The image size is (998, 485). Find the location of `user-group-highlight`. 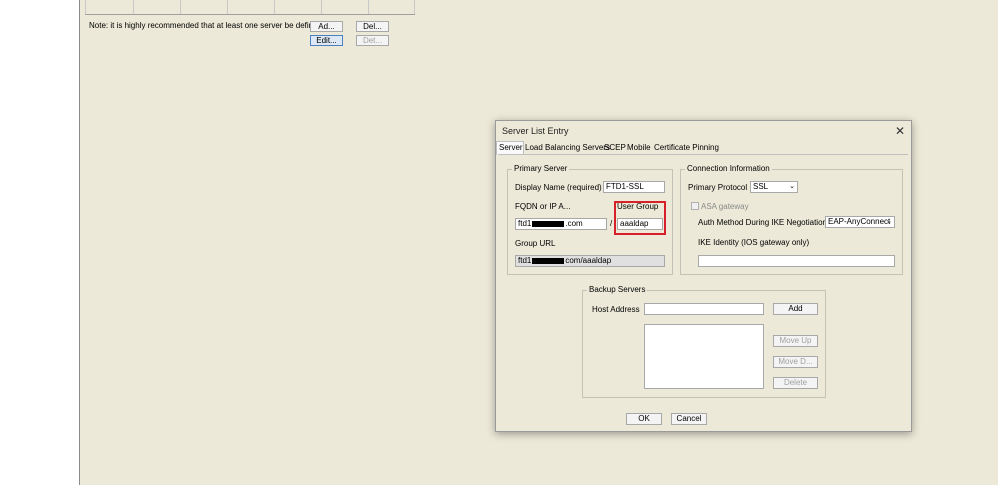

user-group-highlight is located at coordinates (640, 218).